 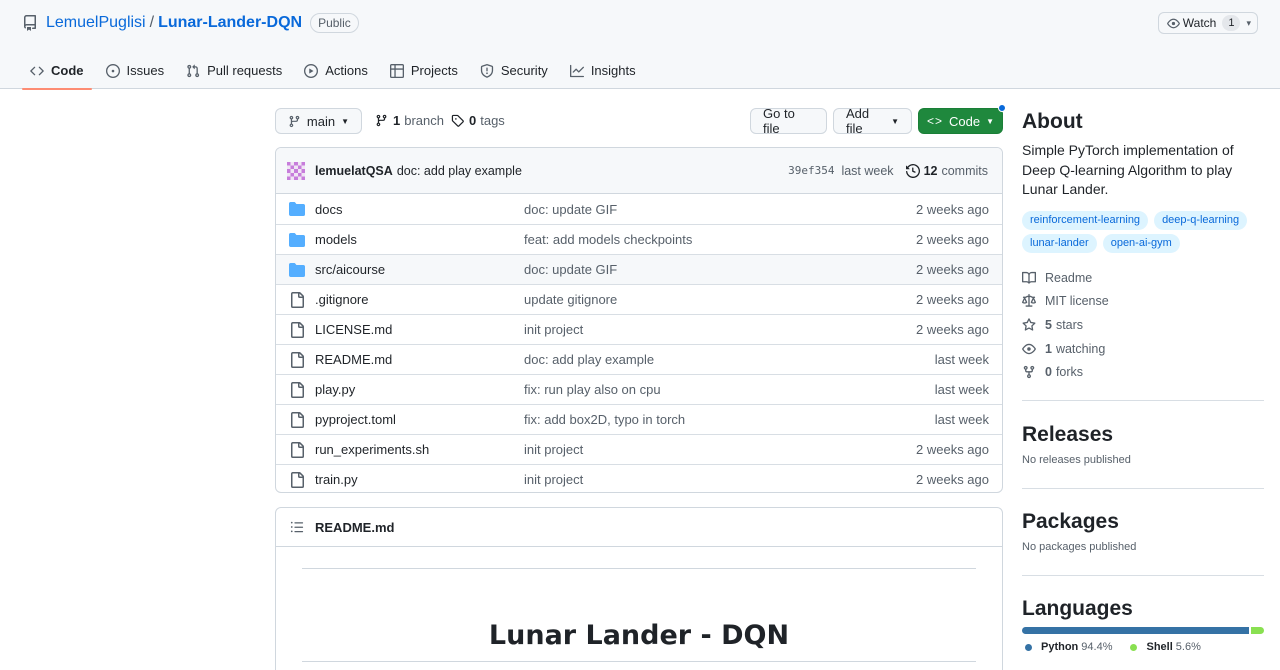 I want to click on shield-icon, so click(x=486, y=70).